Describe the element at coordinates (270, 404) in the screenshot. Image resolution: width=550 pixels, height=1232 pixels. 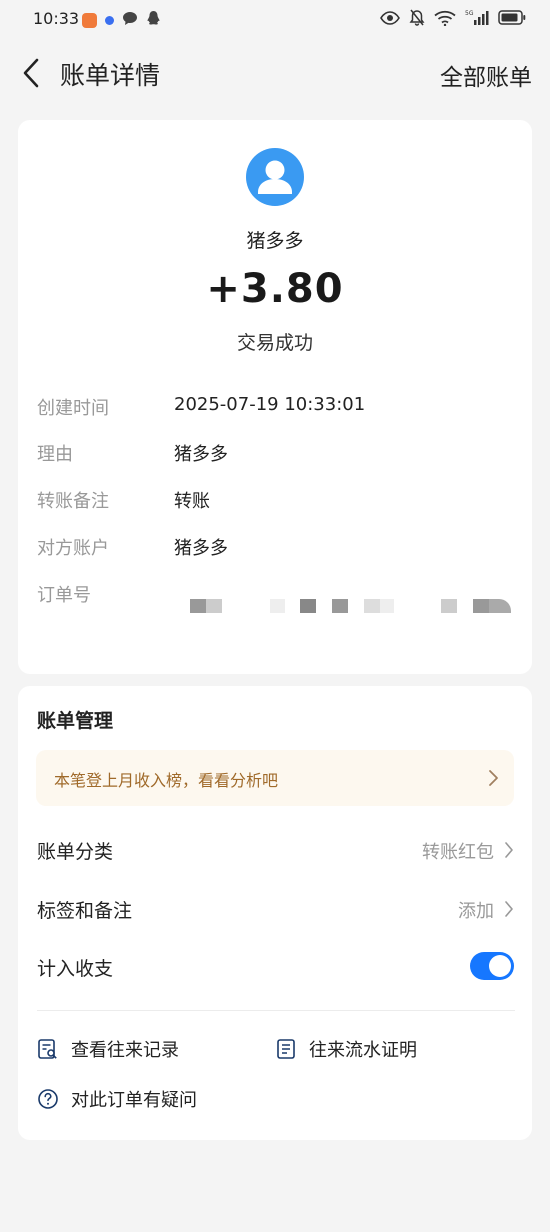
I see `created-time-value: 2025-07-19 10:33:01` at that location.